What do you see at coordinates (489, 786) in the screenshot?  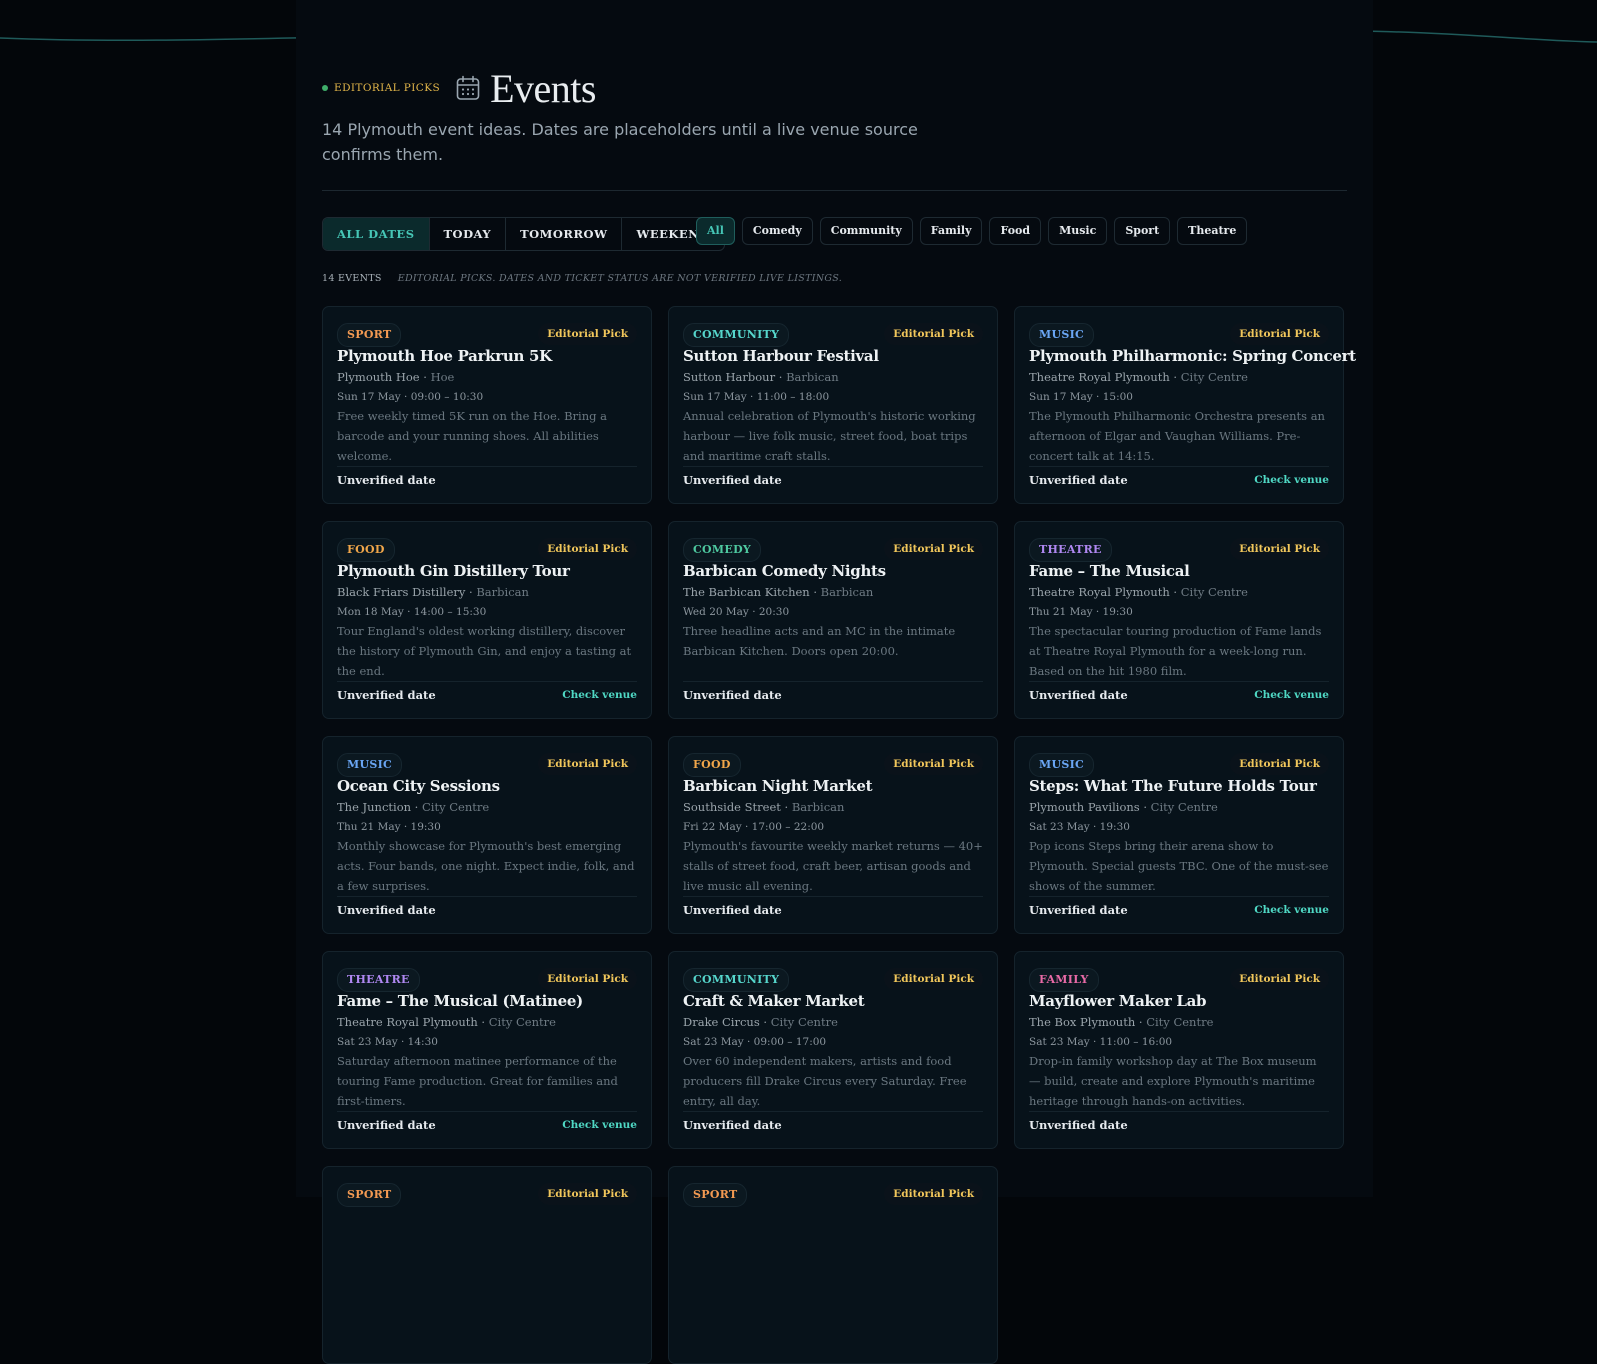 I see `event-title: Ocean City Sessions` at bounding box center [489, 786].